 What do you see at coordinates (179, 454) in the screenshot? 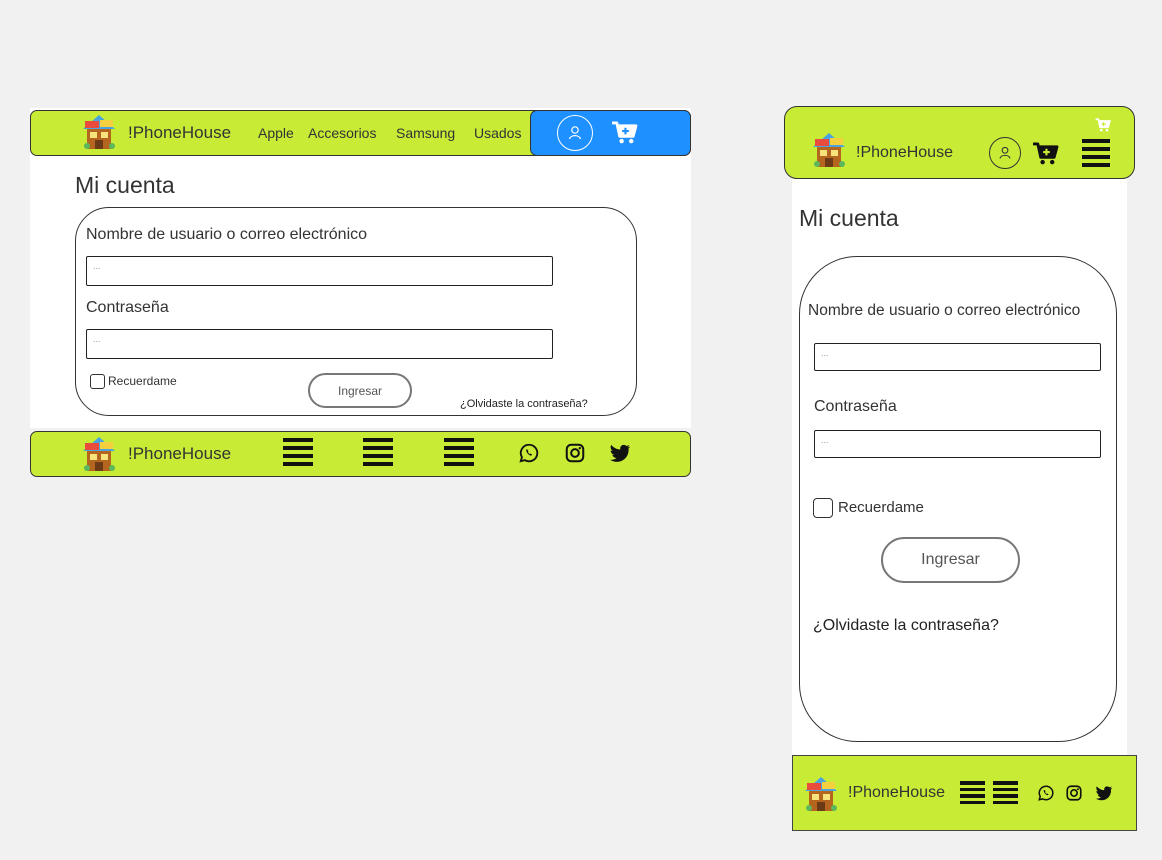
I see `footer-brand-name: !PhoneHouse` at bounding box center [179, 454].